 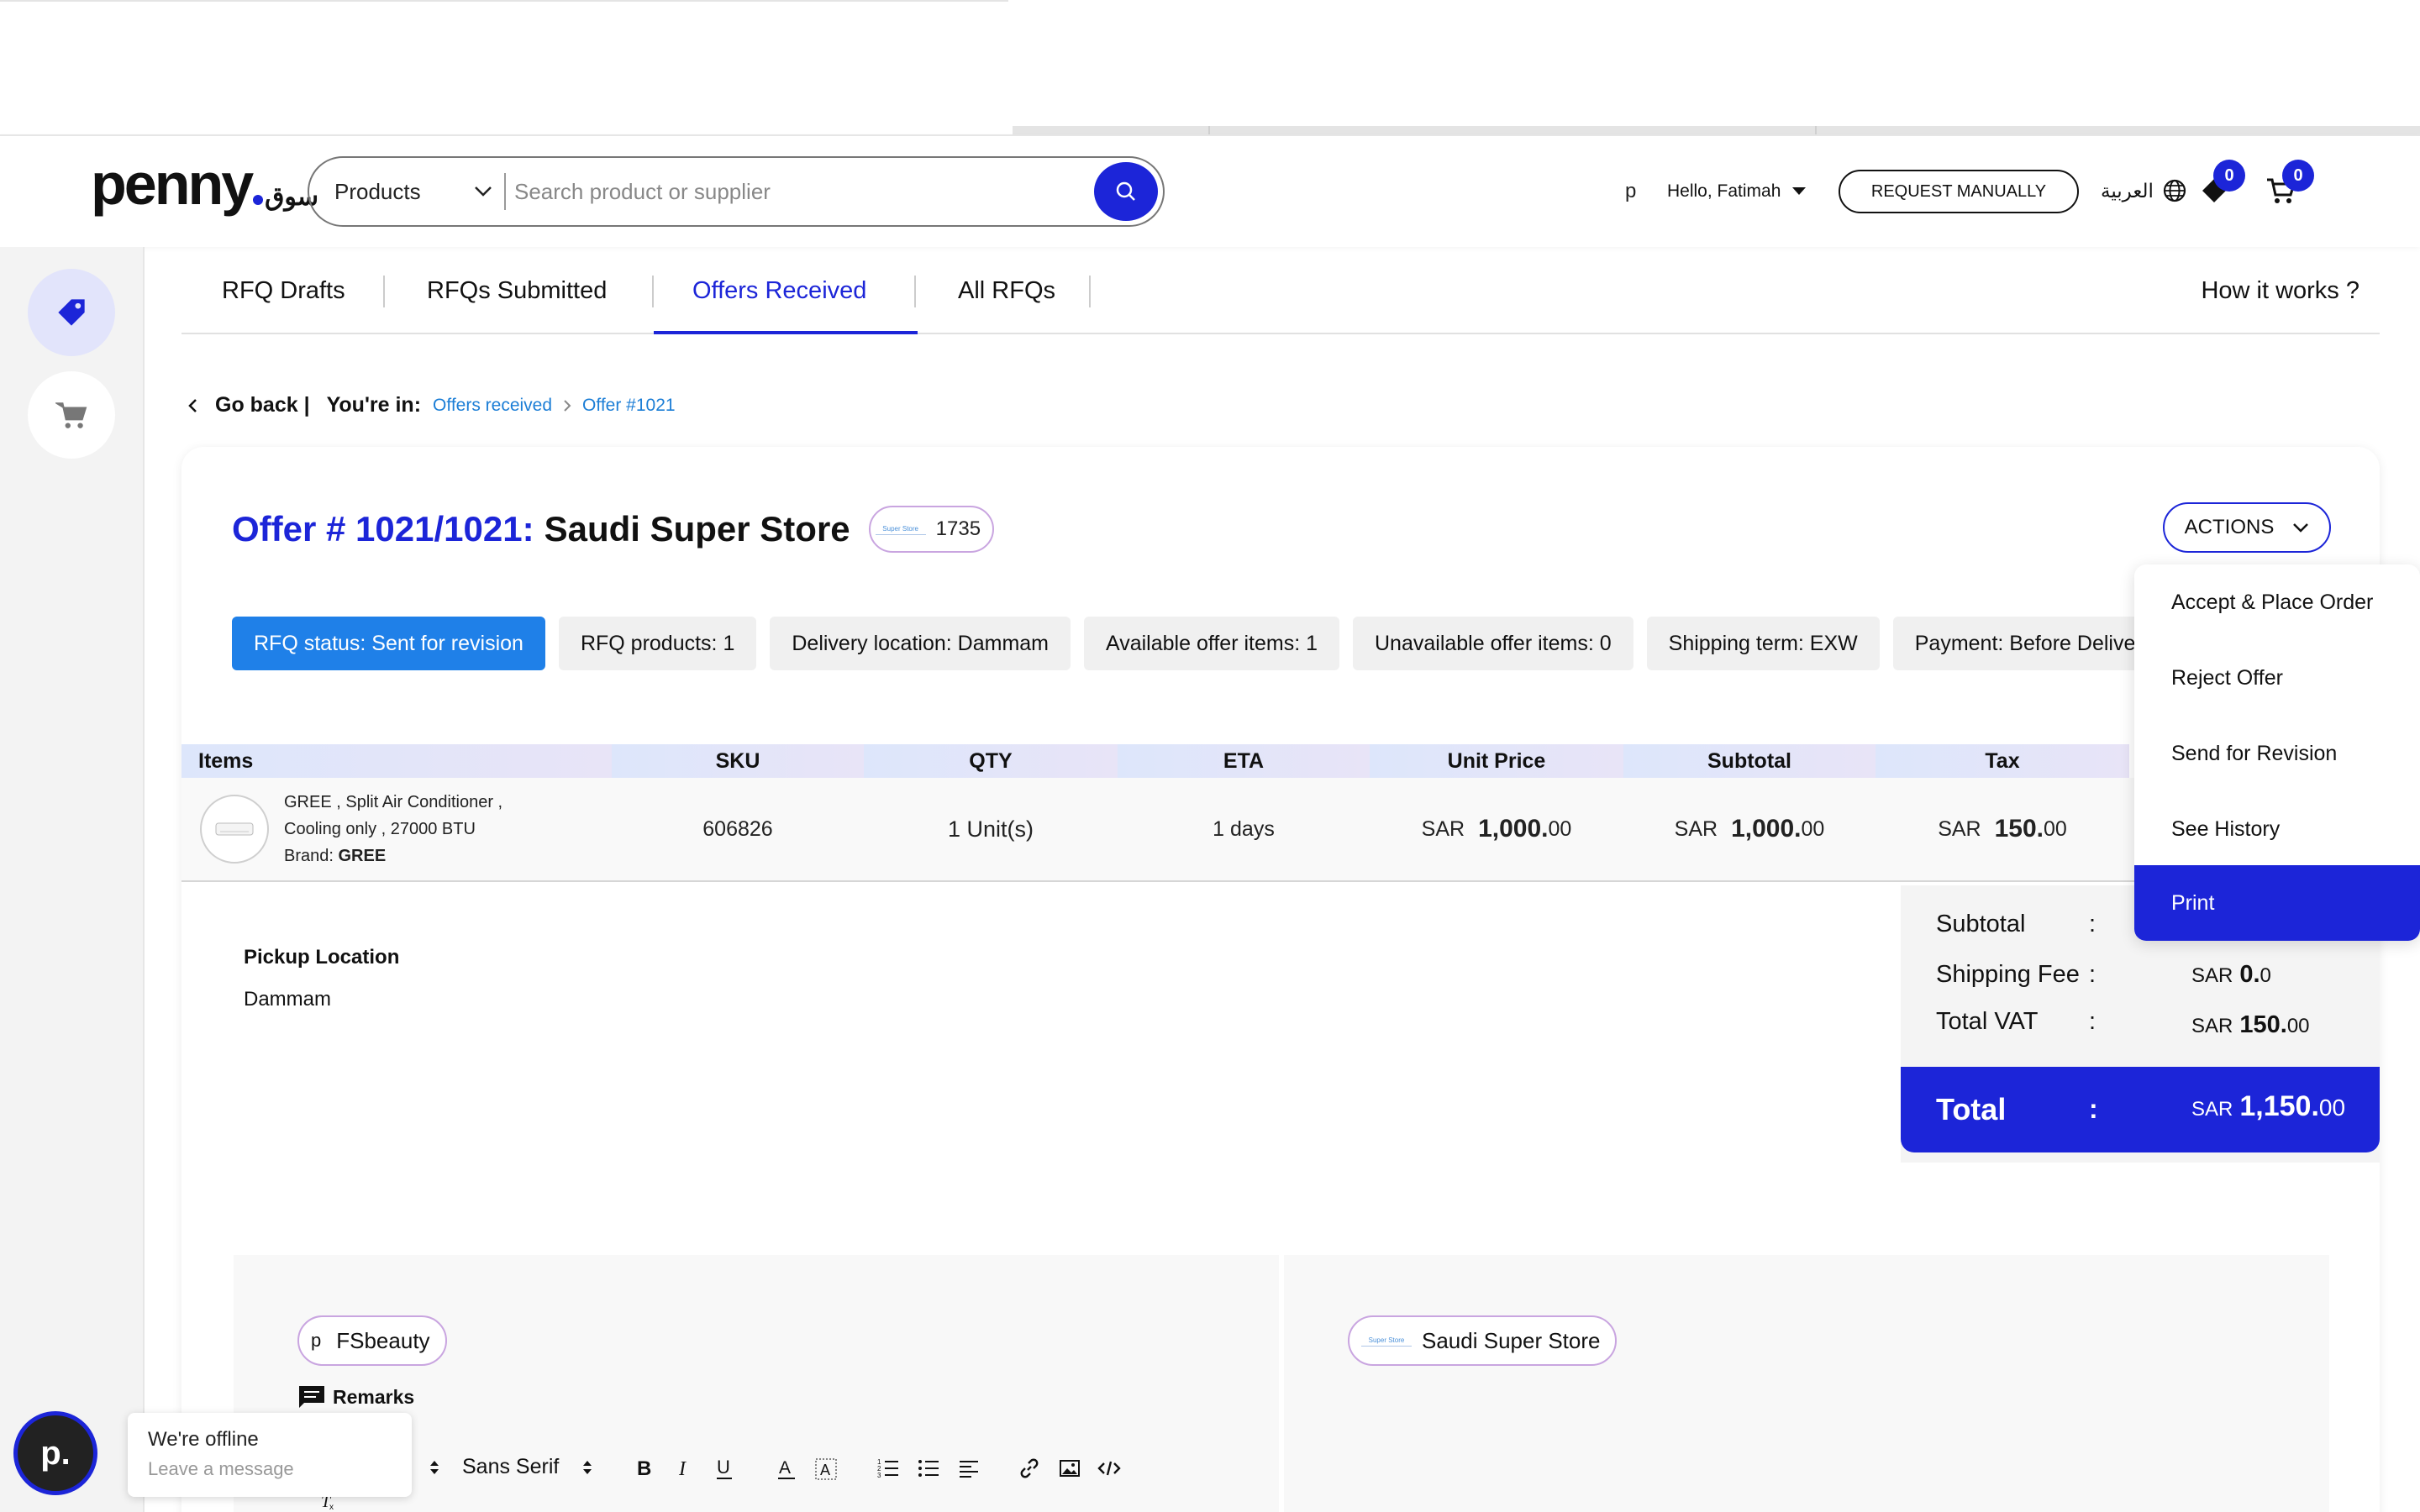 I want to click on logo-dot, so click(x=258, y=200).